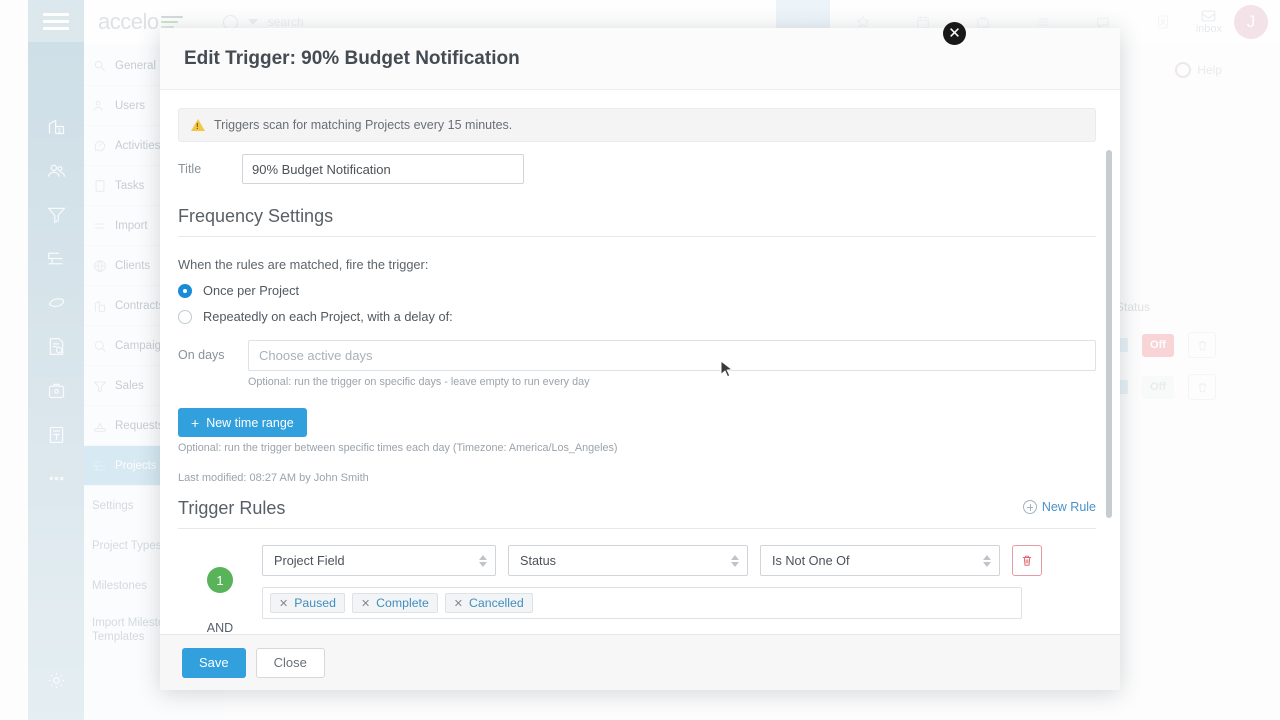 This screenshot has width=1280, height=720. What do you see at coordinates (672, 355) in the screenshot?
I see `active-days-input` at bounding box center [672, 355].